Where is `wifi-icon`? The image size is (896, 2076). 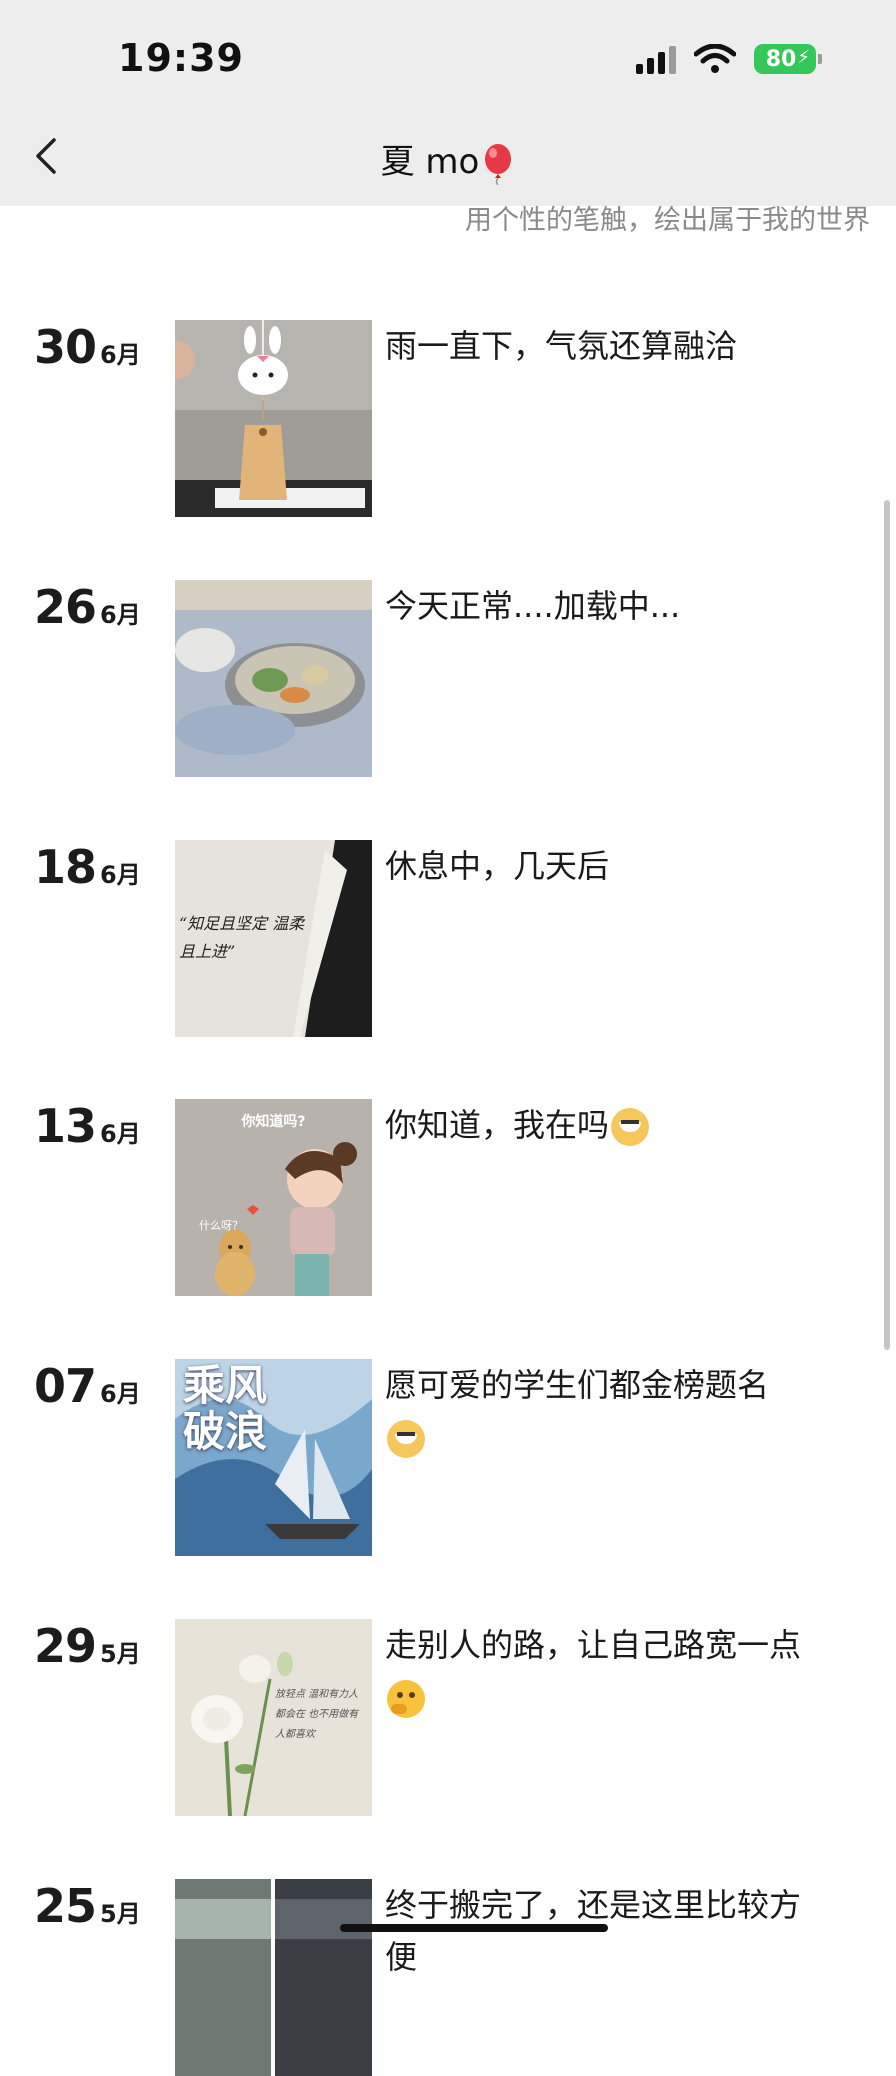 wifi-icon is located at coordinates (715, 58).